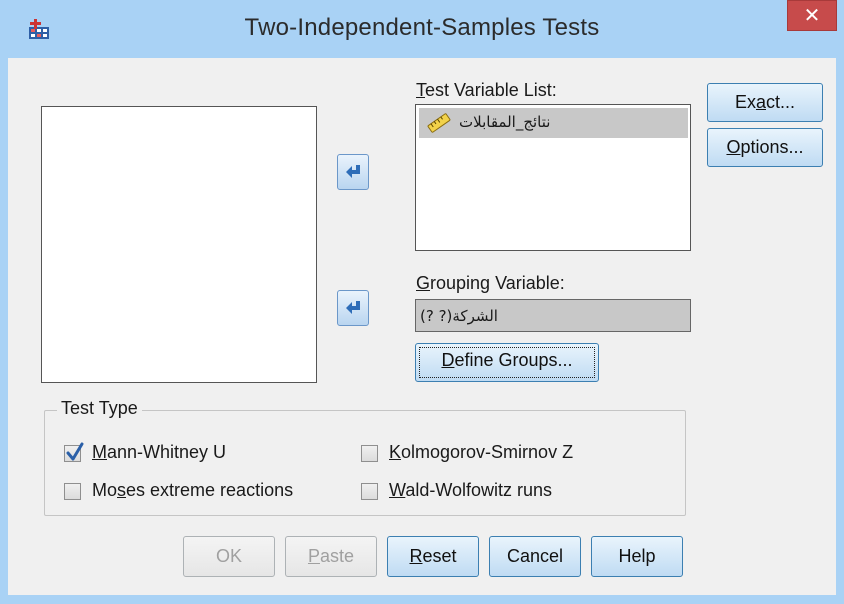  I want to click on close-button: ✕, so click(812, 15).